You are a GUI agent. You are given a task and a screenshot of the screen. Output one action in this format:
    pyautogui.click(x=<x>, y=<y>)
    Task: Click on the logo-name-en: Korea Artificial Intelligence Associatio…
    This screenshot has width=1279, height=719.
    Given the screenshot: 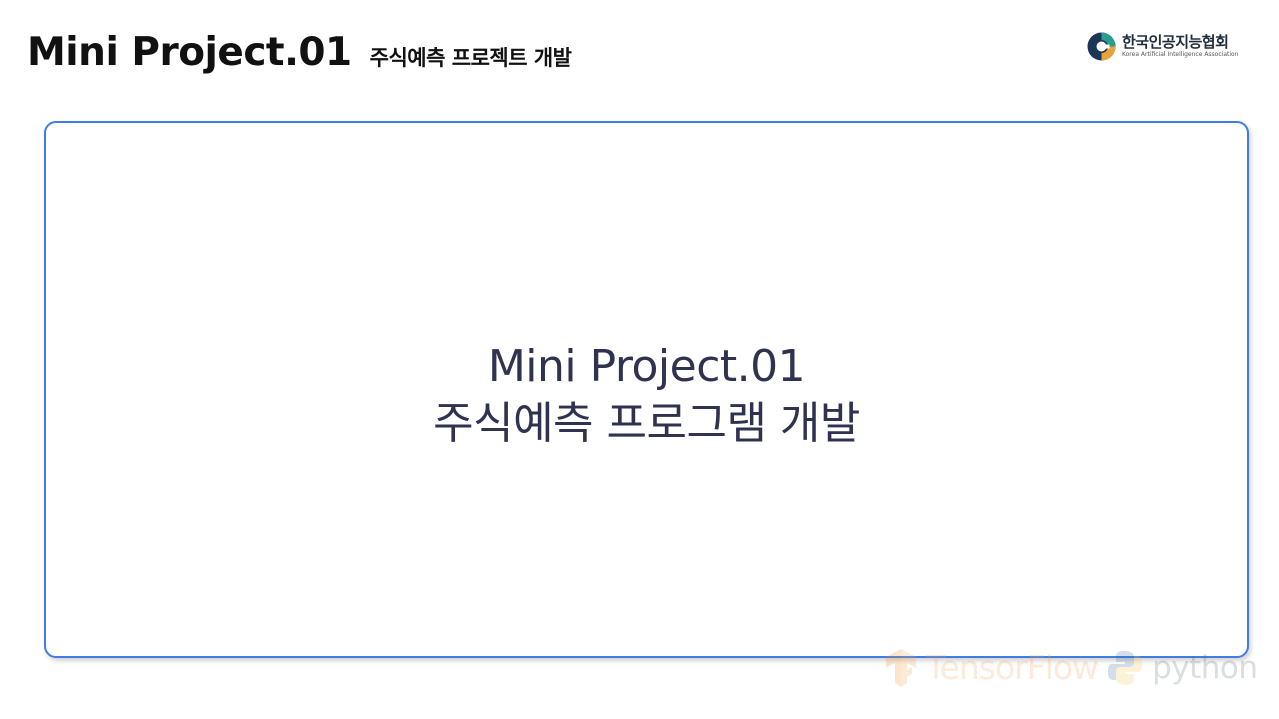 What is the action you would take?
    pyautogui.click(x=1180, y=54)
    